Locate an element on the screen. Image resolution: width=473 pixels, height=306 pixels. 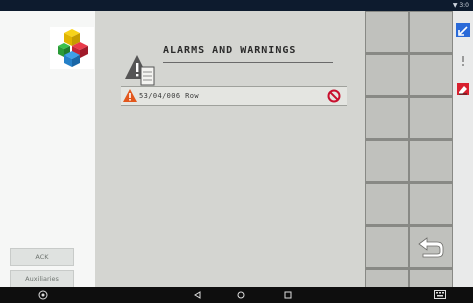
logo-cubes is located at coordinates (73, 48).